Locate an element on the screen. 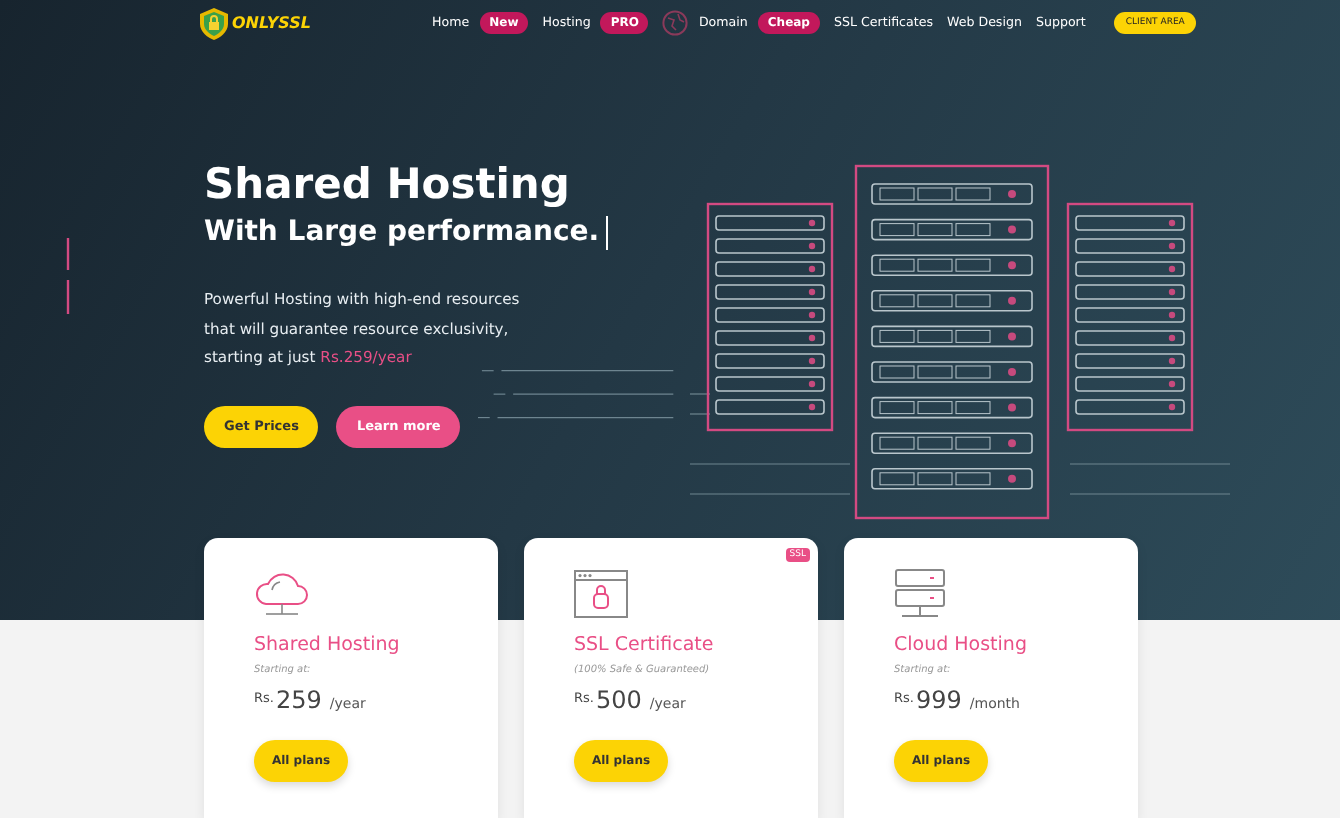  shield-logo-icon is located at coordinates (214, 23).